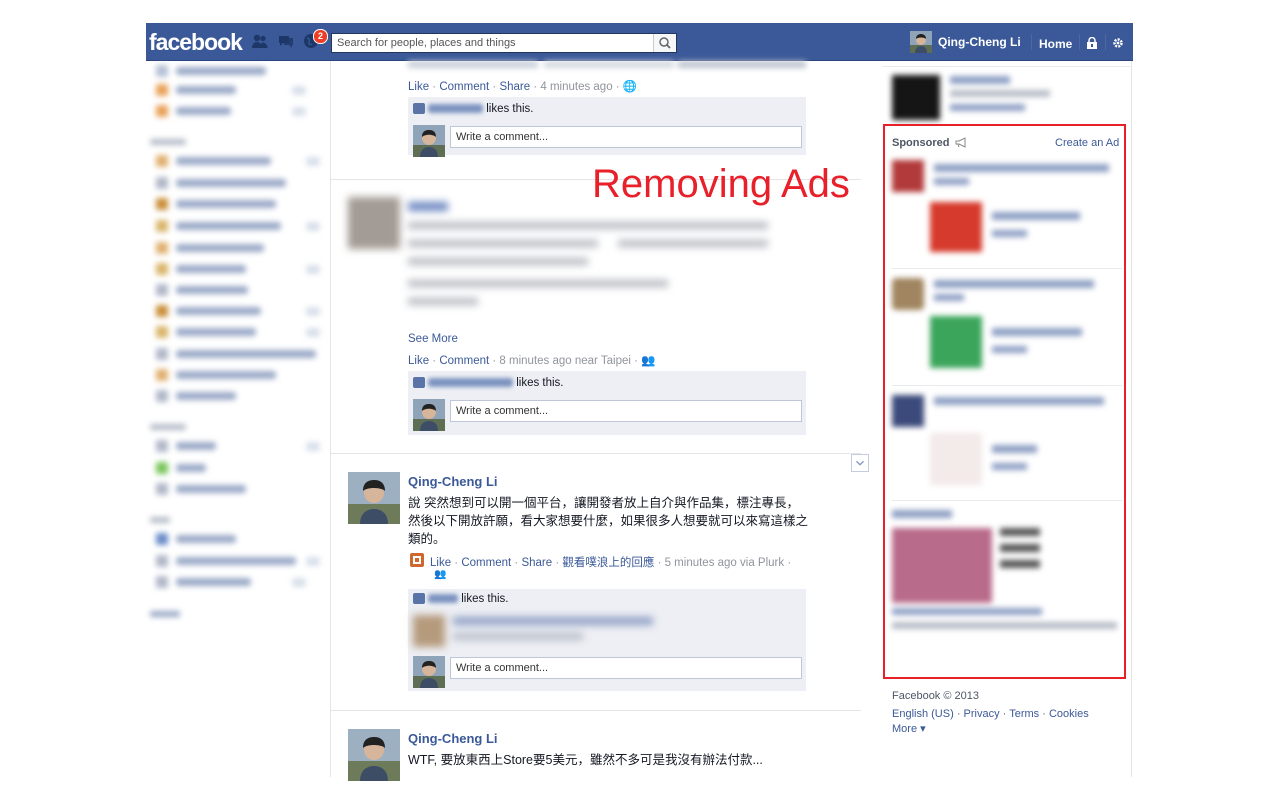 This screenshot has height=800, width=1280. What do you see at coordinates (576, 87) in the screenshot?
I see `post-timestamp: · 4 minutes ago ·` at bounding box center [576, 87].